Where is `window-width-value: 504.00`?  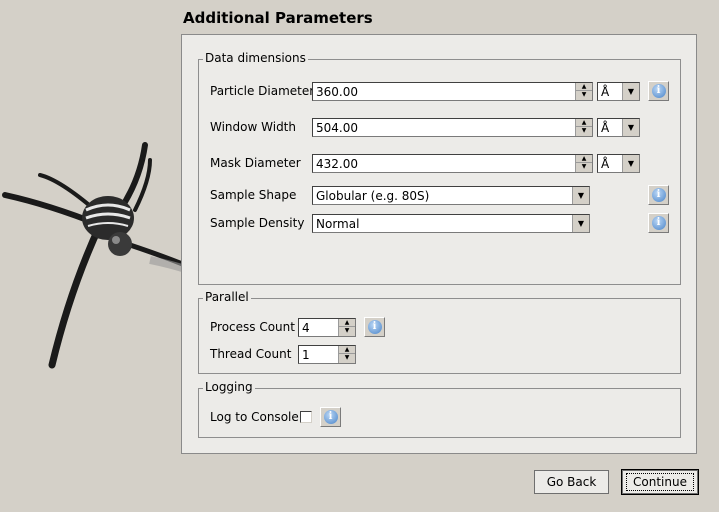
window-width-value: 504.00 is located at coordinates (337, 128).